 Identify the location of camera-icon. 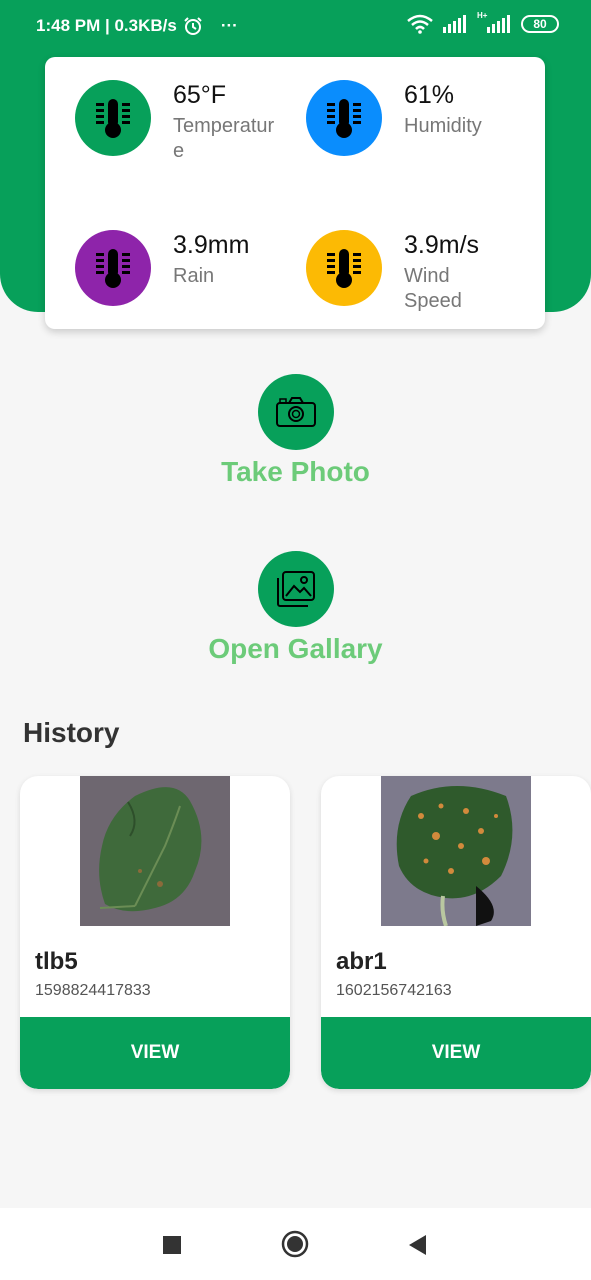
(295, 412).